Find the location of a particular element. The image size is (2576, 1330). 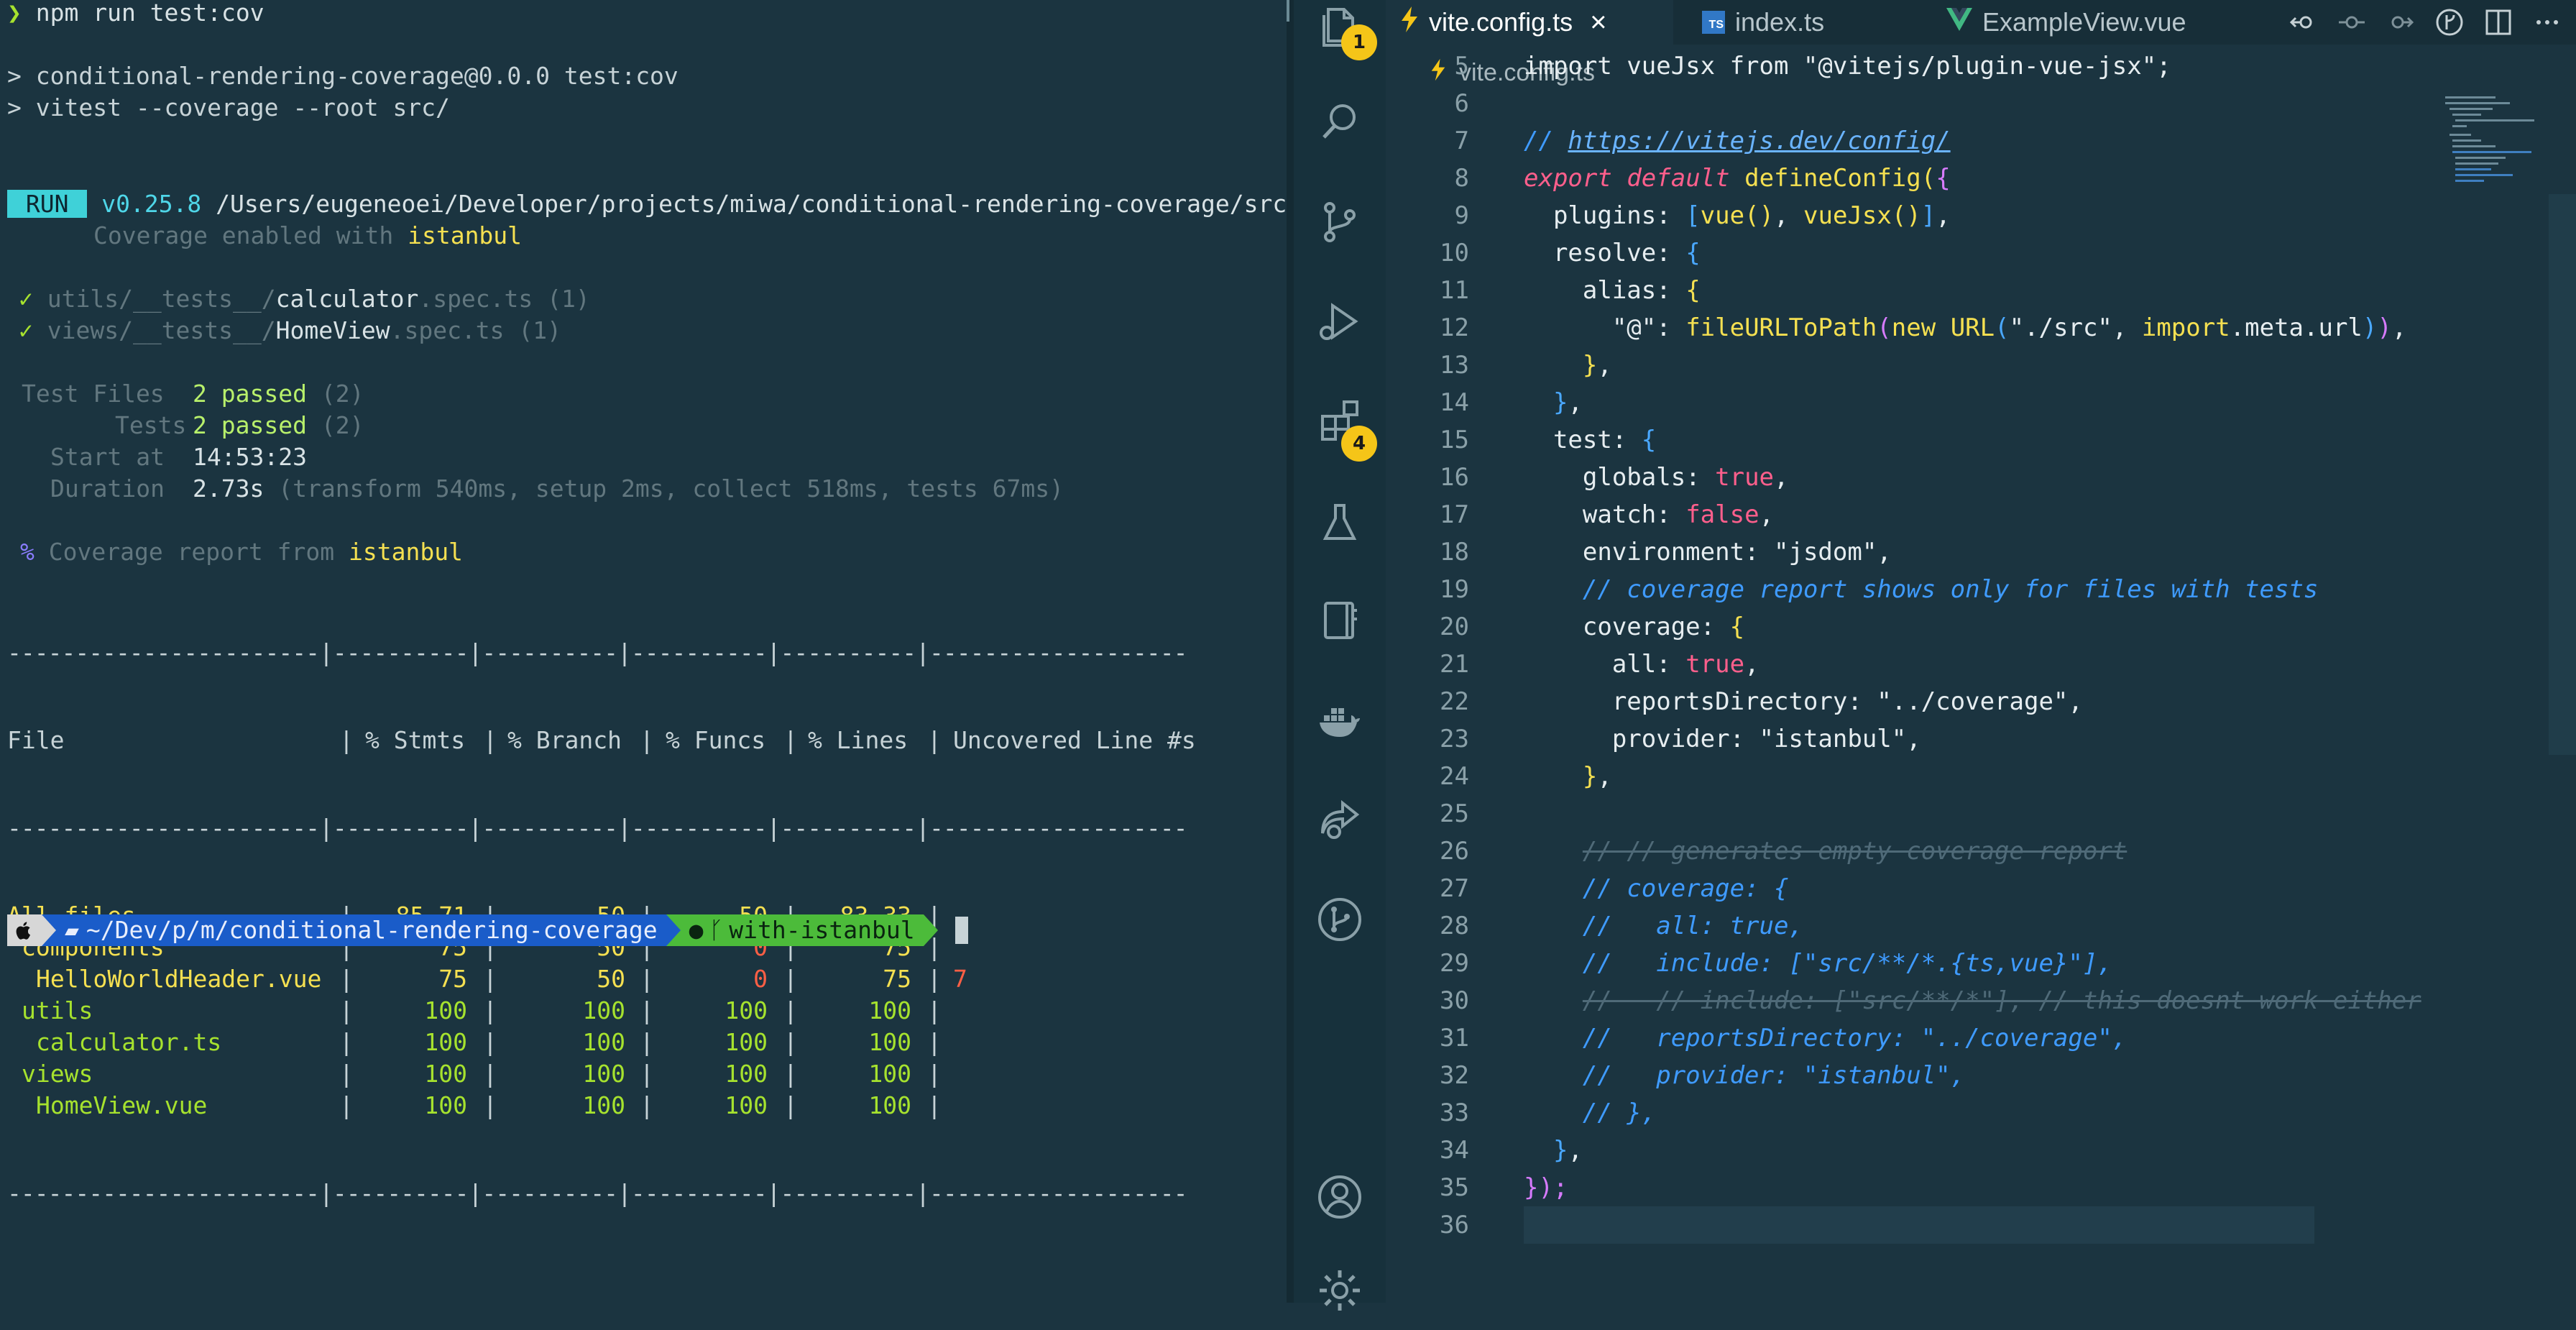

explorer-button: 1 is located at coordinates (1340, 32).